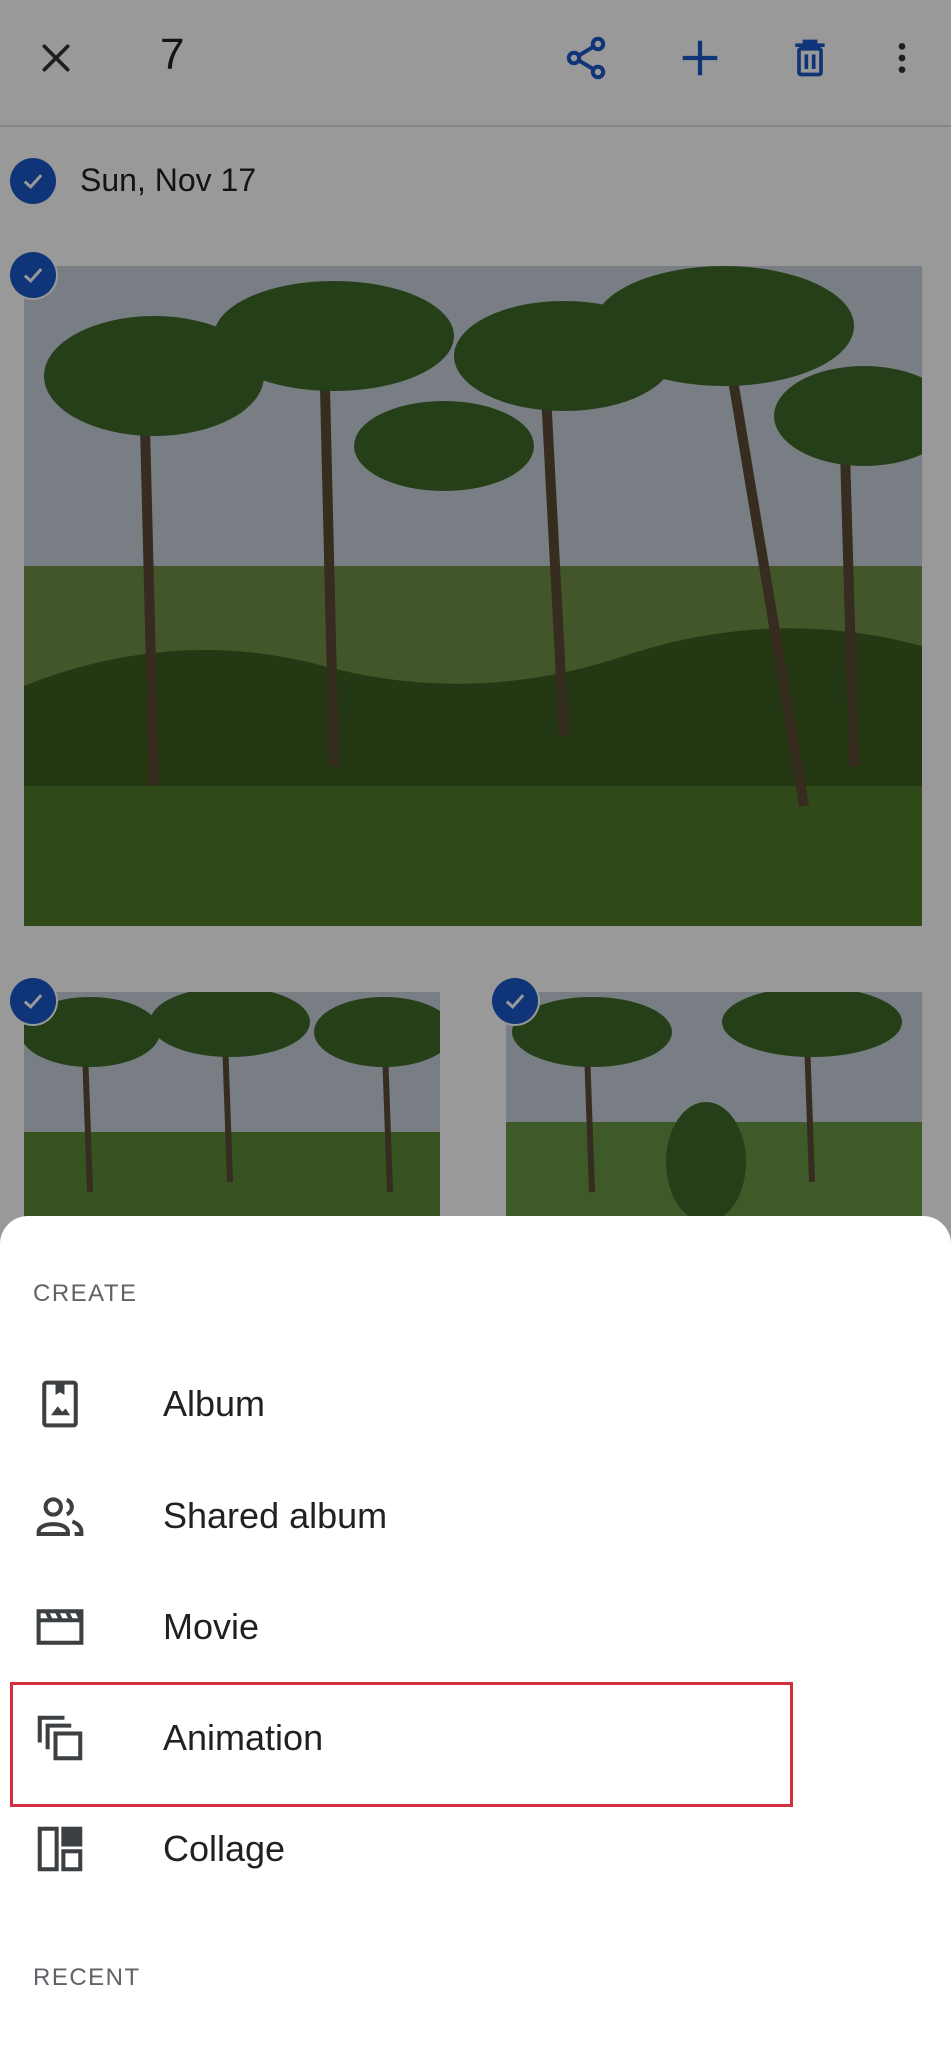 The height and width of the screenshot is (2048, 951). Describe the element at coordinates (401, 1744) in the screenshot. I see `animation-highlight-box` at that location.